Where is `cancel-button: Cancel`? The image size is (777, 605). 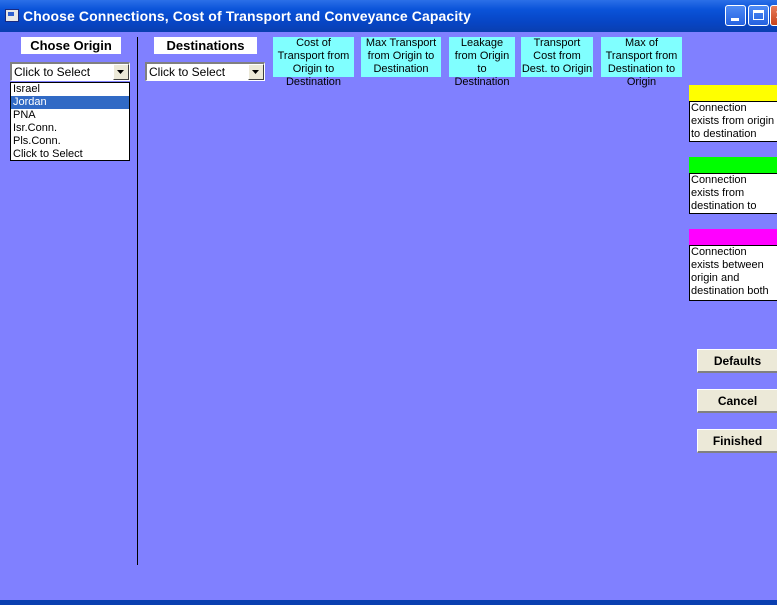
cancel-button: Cancel is located at coordinates (737, 401).